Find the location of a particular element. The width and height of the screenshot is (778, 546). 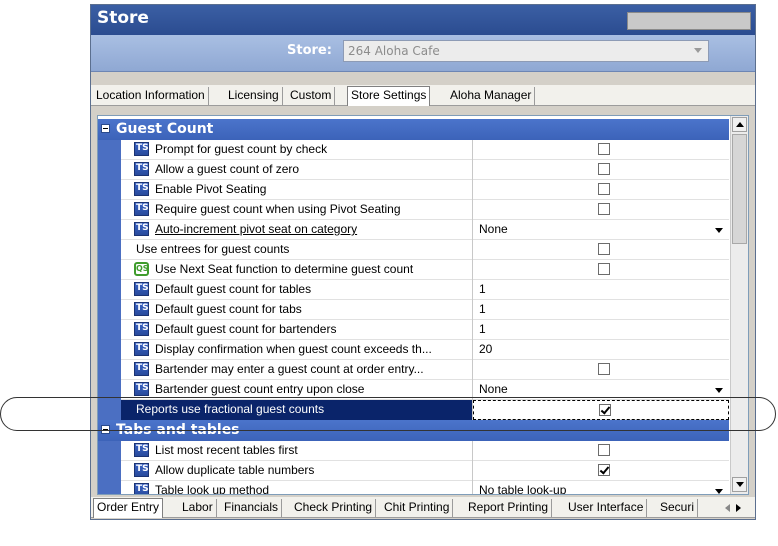

setting-name: Default guest count for bartenders is located at coordinates (297, 330).